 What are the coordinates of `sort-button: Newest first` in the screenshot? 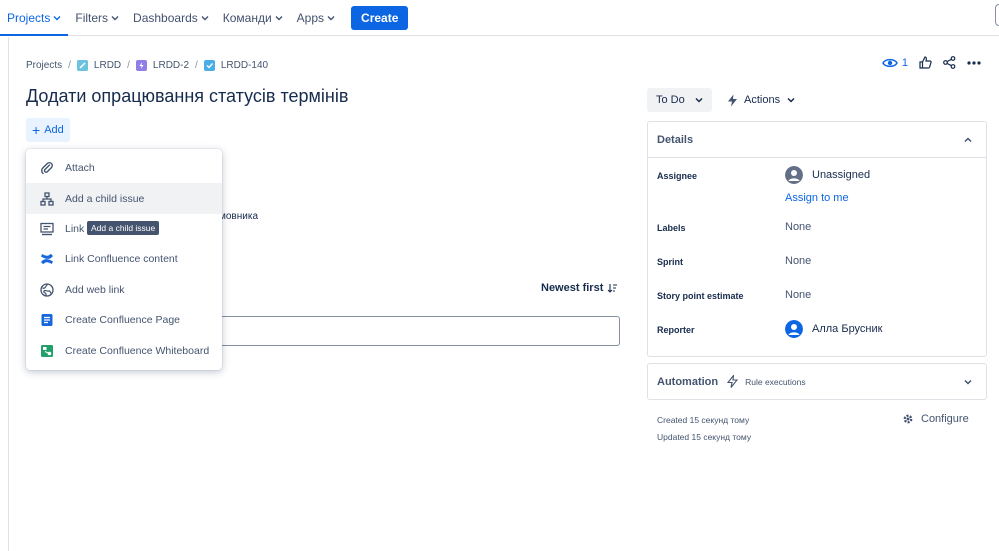 It's located at (579, 288).